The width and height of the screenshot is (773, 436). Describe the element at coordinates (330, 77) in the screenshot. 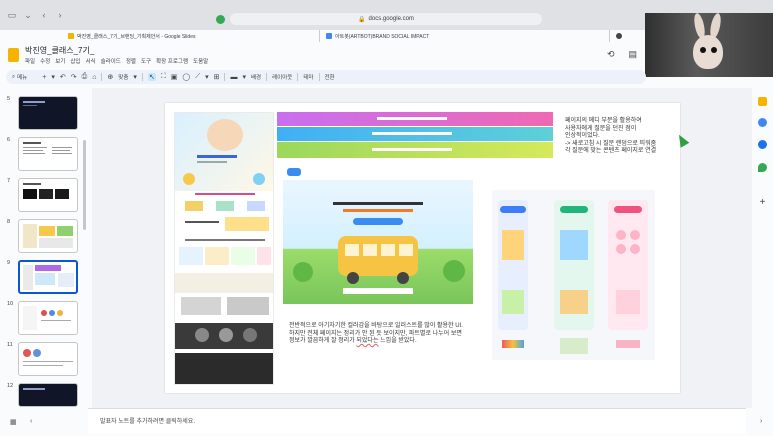

I see `transition-button: 전환` at that location.